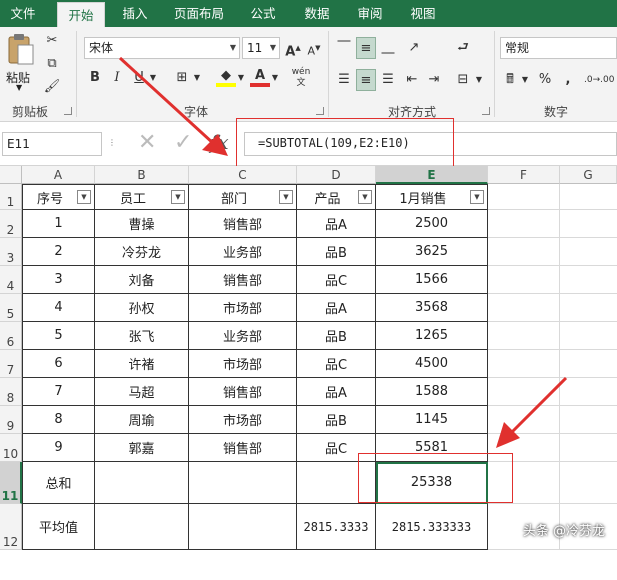 The image size is (617, 580). What do you see at coordinates (336, 197) in the screenshot?
I see `header-cell: 产品 ▼` at bounding box center [336, 197].